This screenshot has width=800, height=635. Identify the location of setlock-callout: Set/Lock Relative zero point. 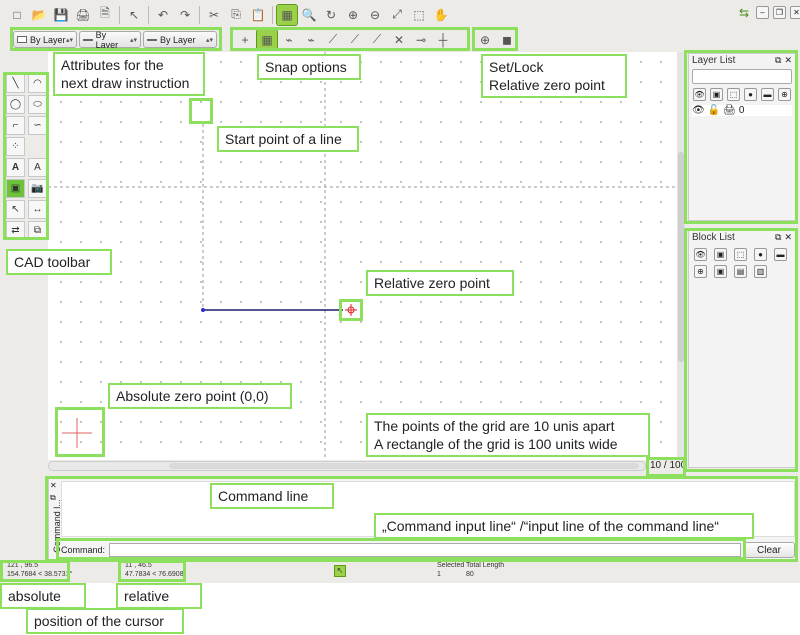
(554, 76).